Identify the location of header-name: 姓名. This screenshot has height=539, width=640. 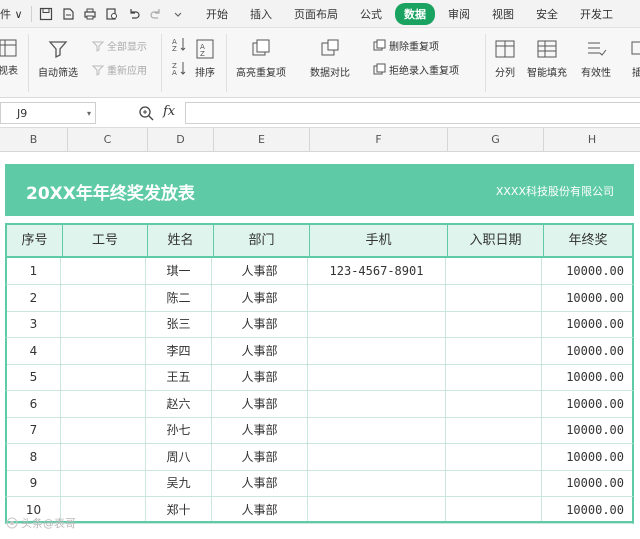
(181, 240).